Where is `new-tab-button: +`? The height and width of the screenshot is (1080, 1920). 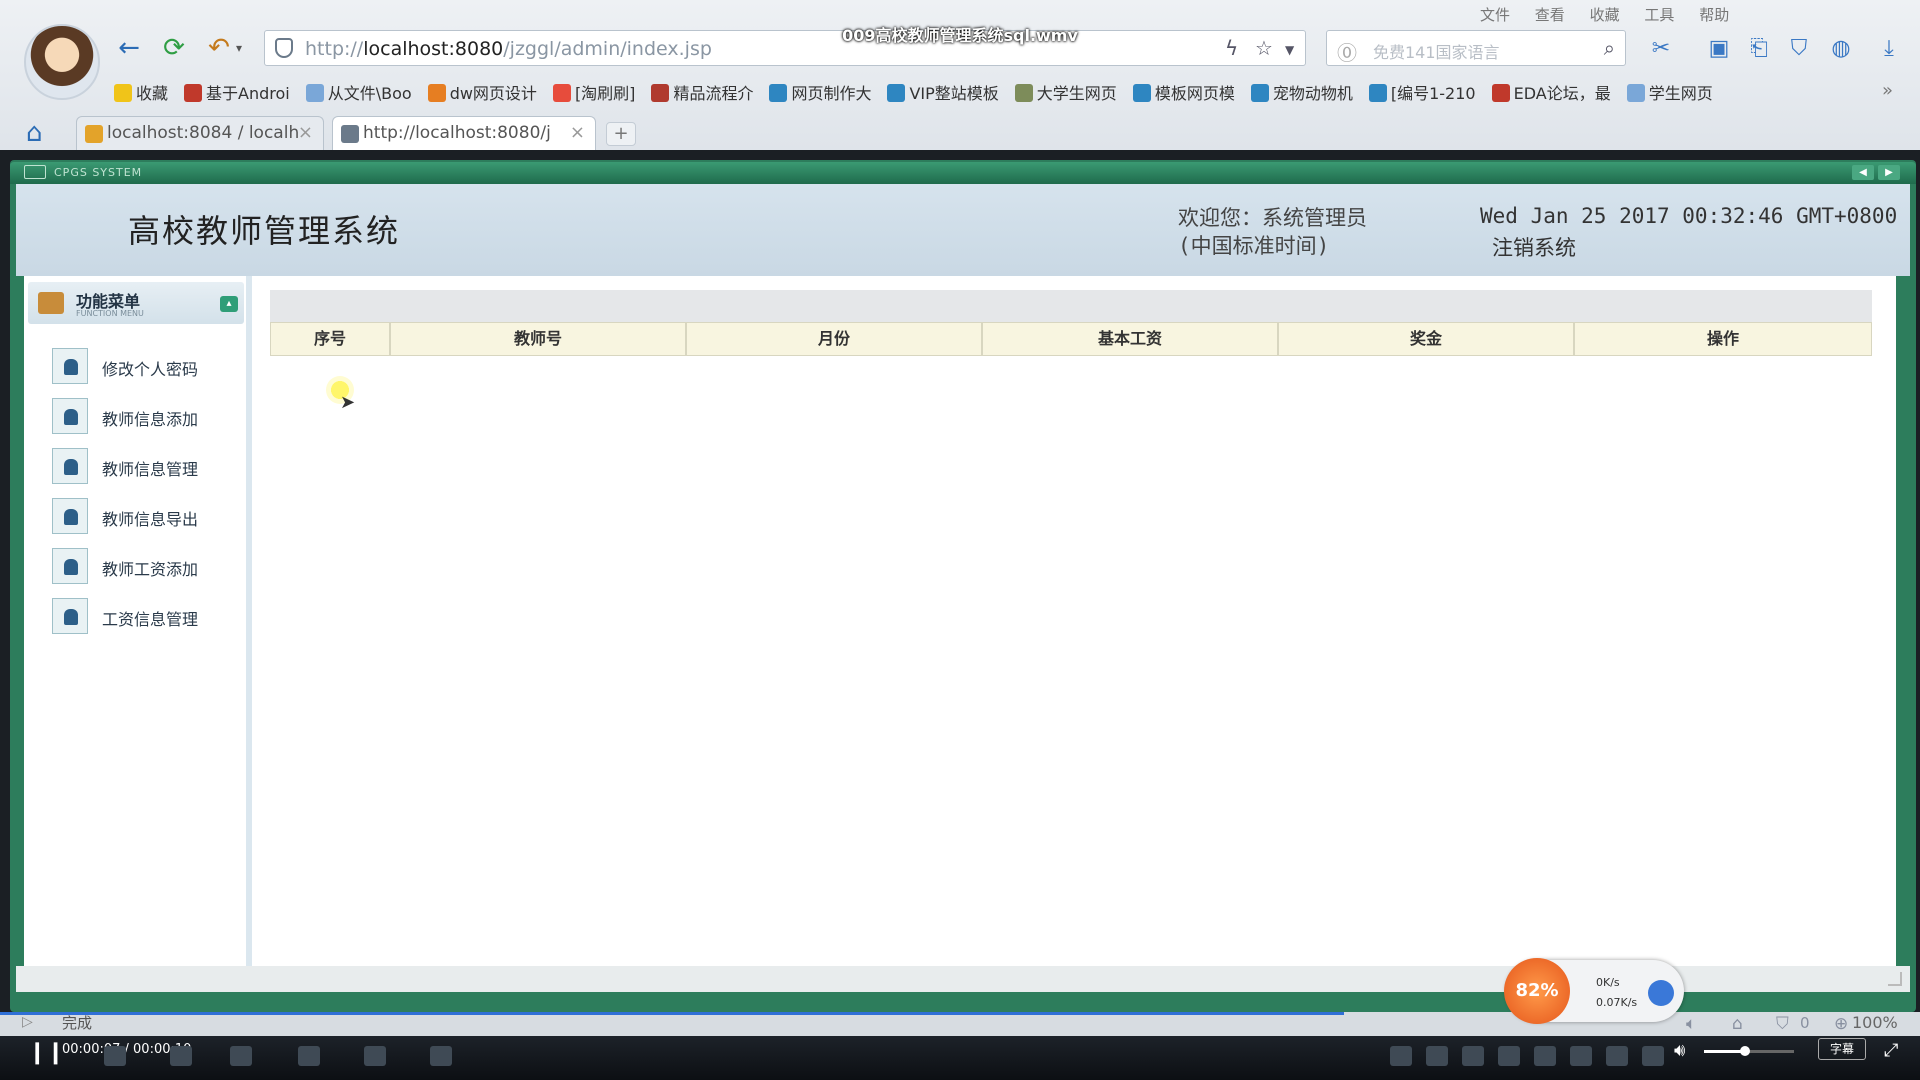 new-tab-button: + is located at coordinates (621, 134).